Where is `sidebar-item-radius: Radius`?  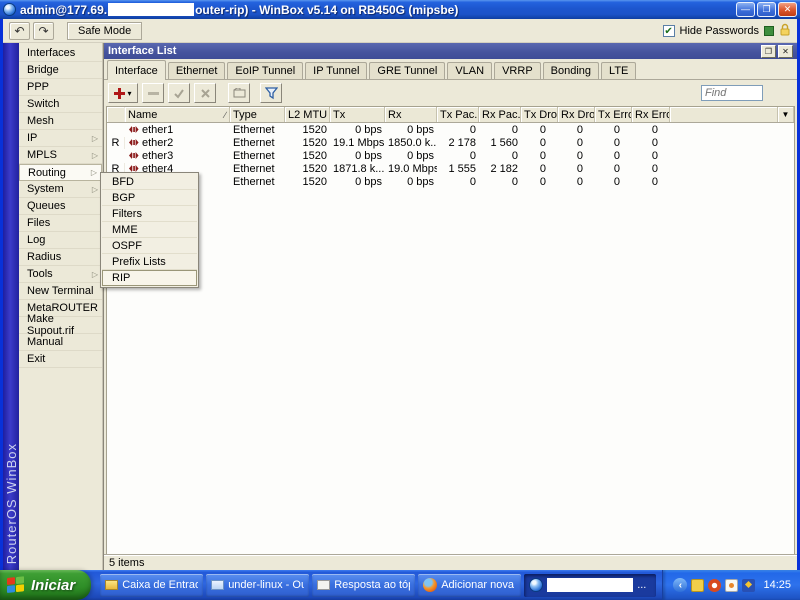 sidebar-item-radius: Radius is located at coordinates (60, 257).